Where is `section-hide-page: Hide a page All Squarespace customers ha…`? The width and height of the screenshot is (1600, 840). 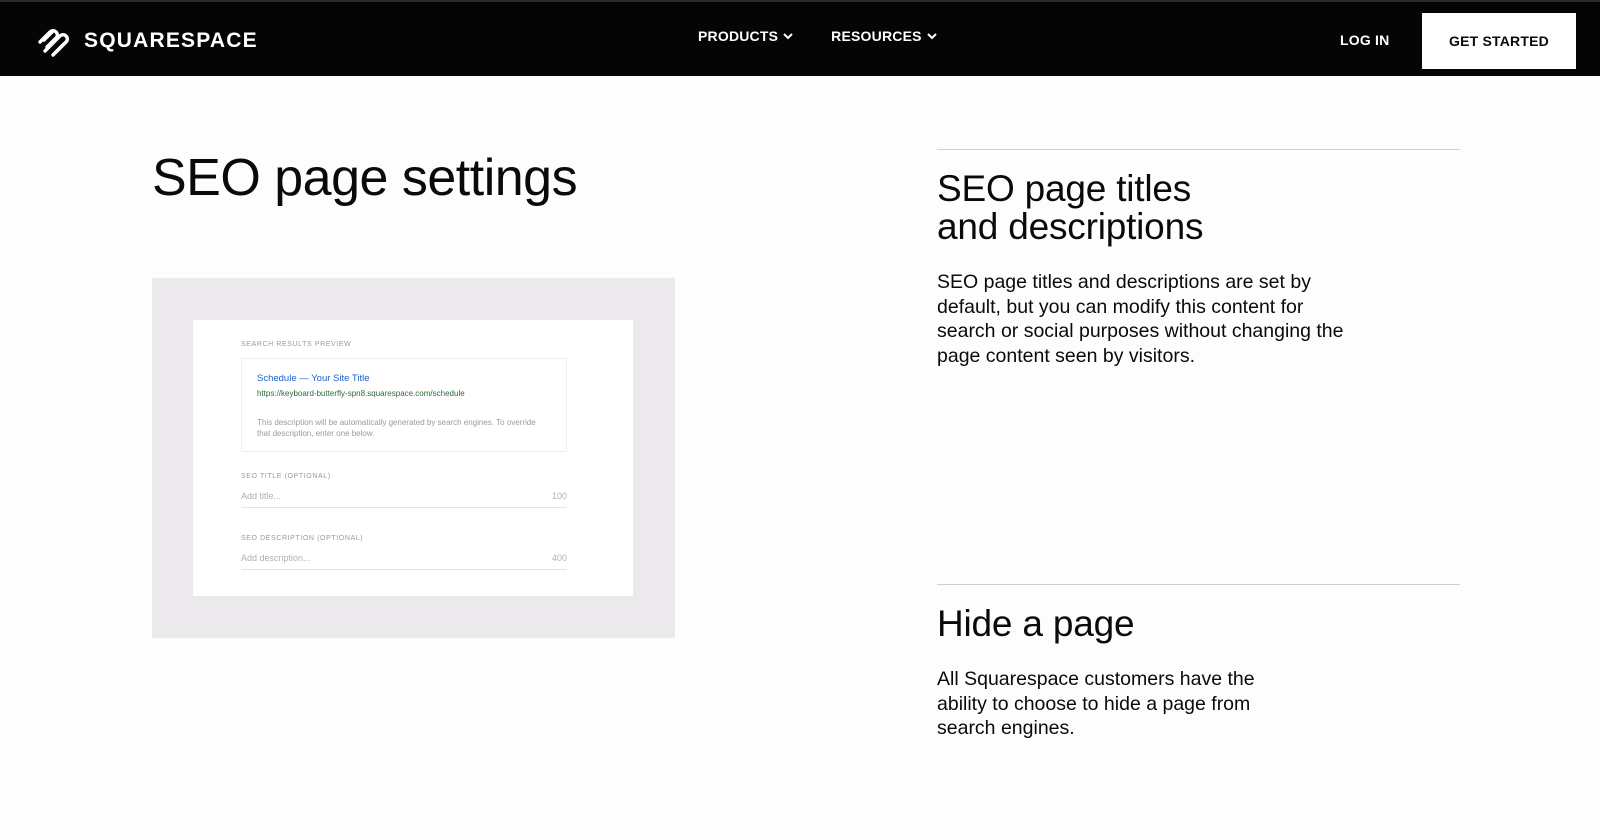
section-hide-page: Hide a page All Squarespace customers ha… is located at coordinates (1198, 662).